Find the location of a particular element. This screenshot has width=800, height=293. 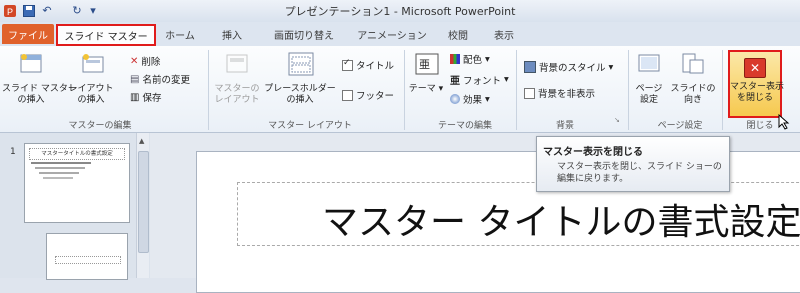

tooltip-body: マスター表示を閉じ、スライド ショーの 編集に戻ります。 is located at coordinates (639, 173).